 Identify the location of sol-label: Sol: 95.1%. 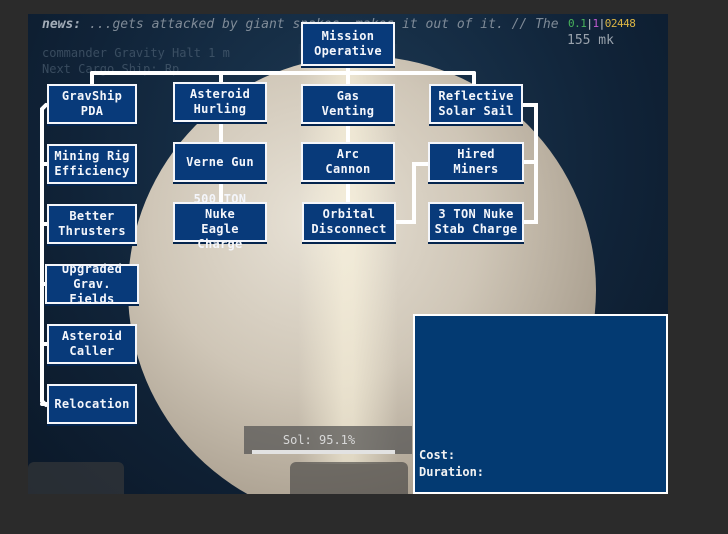
(319, 440).